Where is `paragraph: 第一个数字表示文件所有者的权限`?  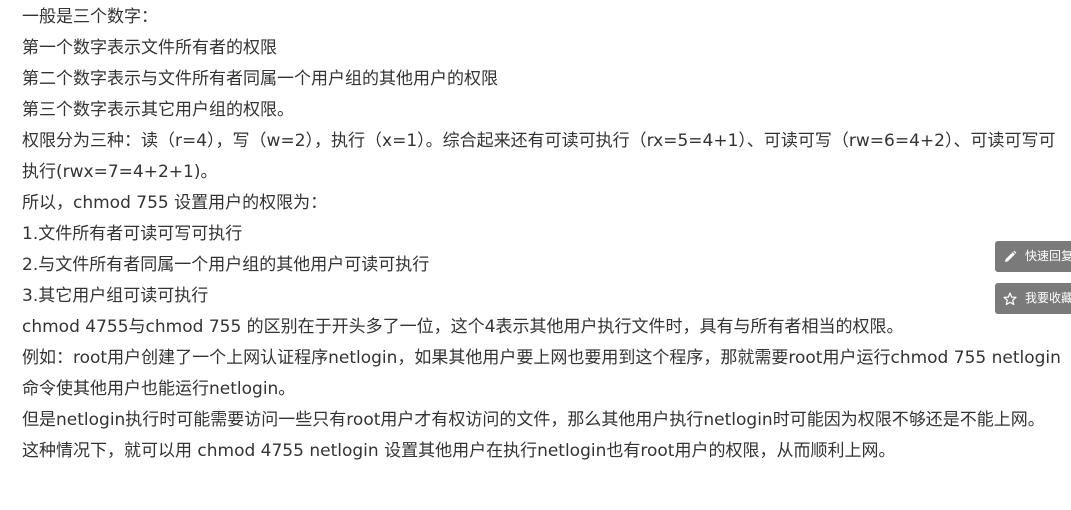 paragraph: 第一个数字表示文件所有者的权限 is located at coordinates (149, 48).